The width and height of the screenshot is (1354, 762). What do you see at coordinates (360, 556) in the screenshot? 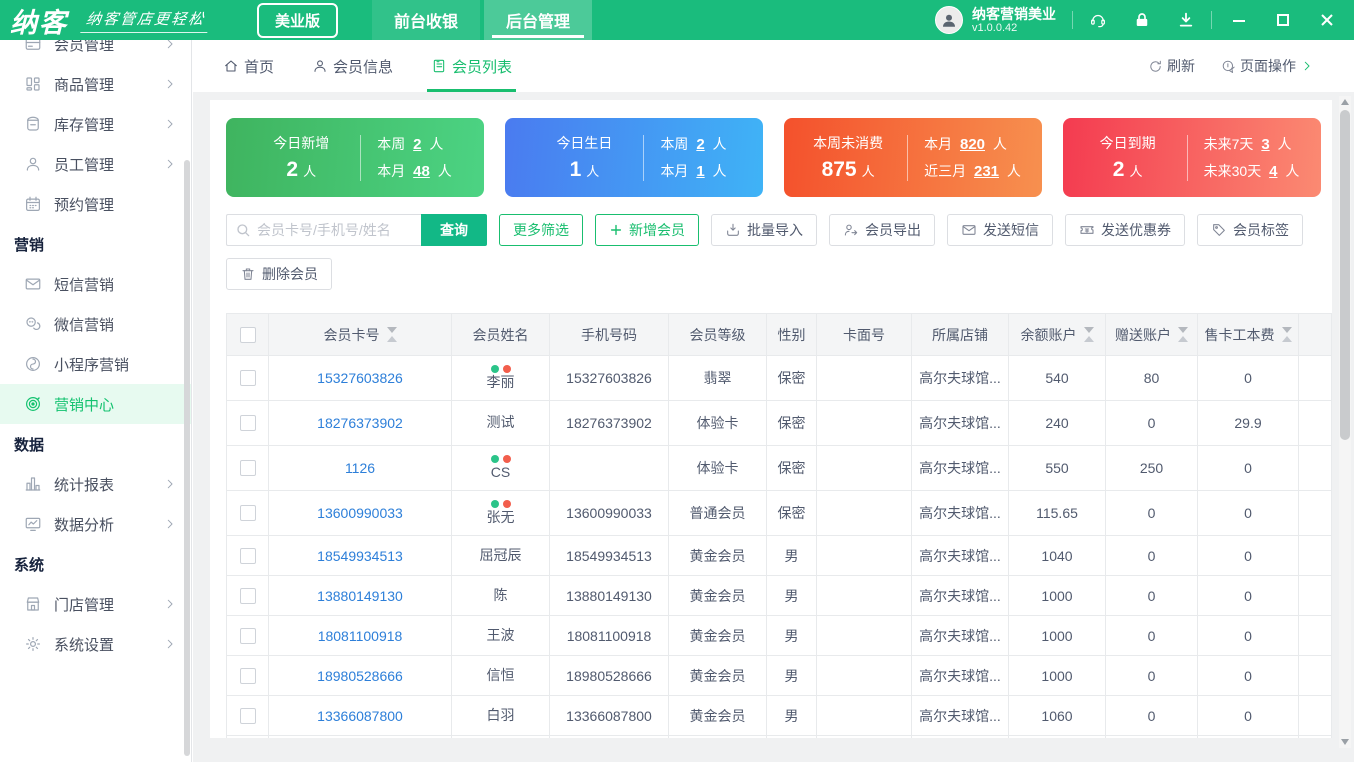
I see `member-card-no-link: 18549934513` at bounding box center [360, 556].